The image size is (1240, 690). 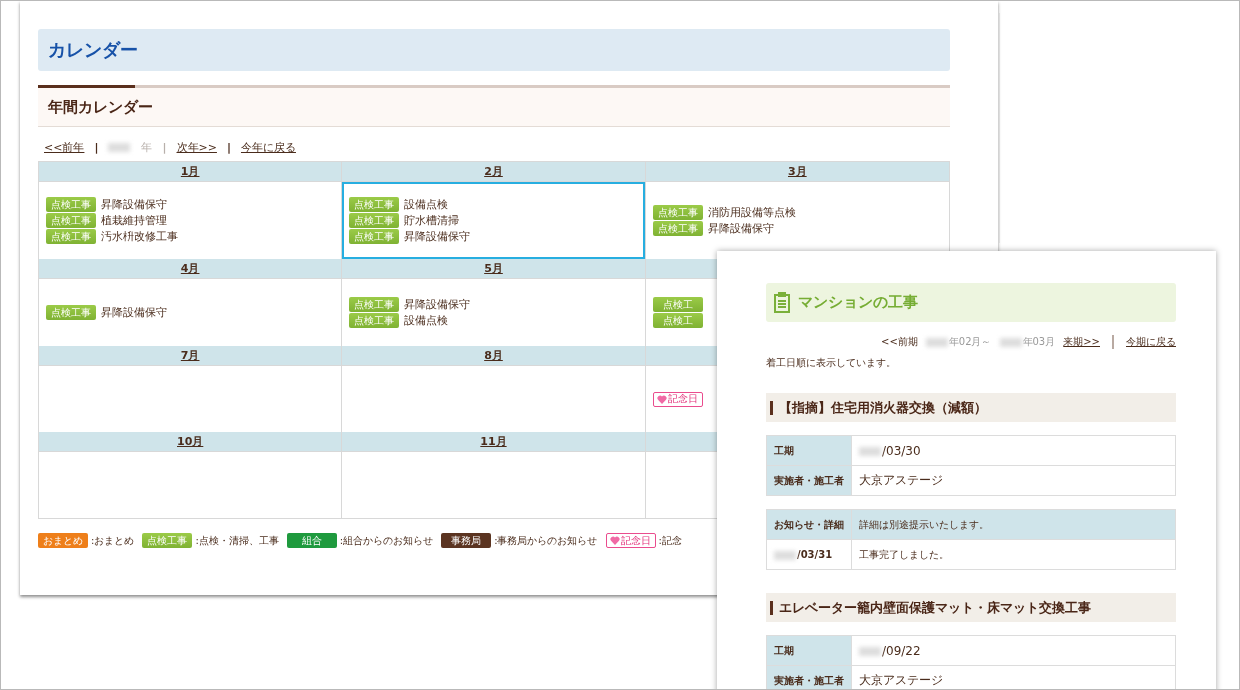 I want to click on period-text: 年02月～, so click(x=970, y=341).